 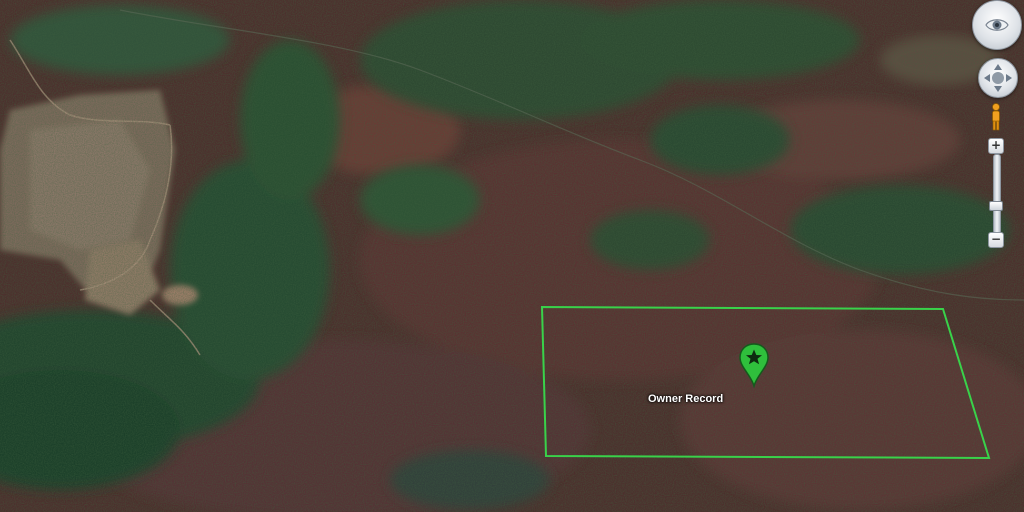 I want to click on zoom-out-button: −, so click(x=996, y=240).